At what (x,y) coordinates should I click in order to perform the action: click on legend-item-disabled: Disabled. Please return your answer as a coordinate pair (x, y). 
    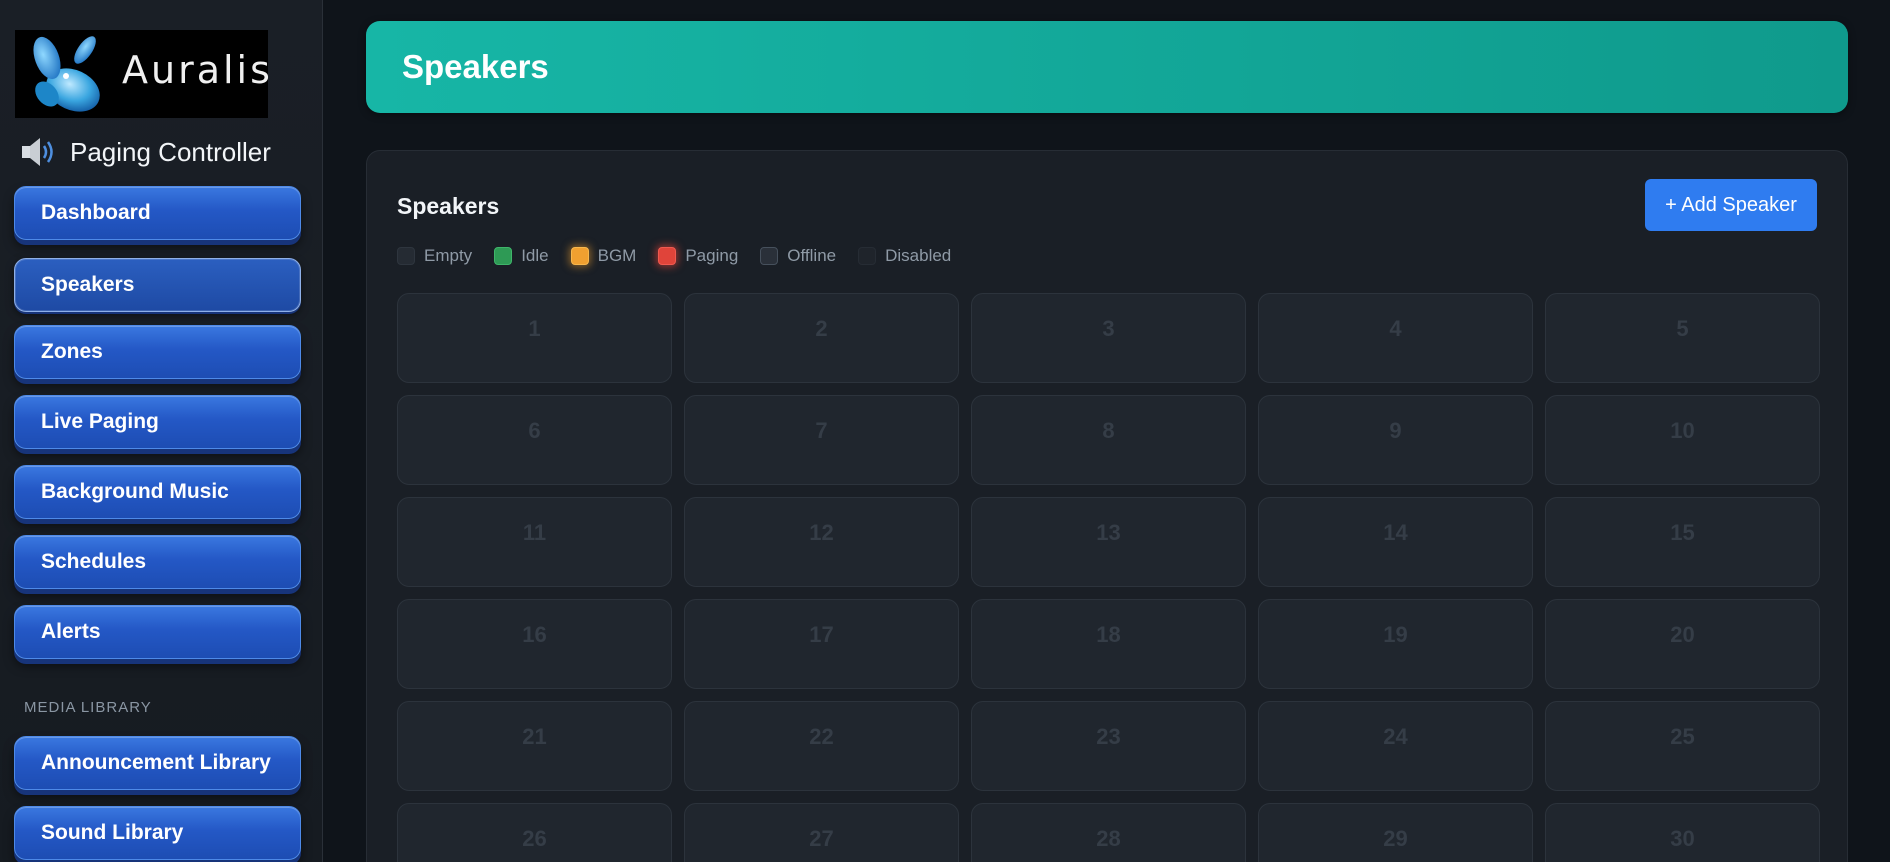
    Looking at the image, I should click on (904, 256).